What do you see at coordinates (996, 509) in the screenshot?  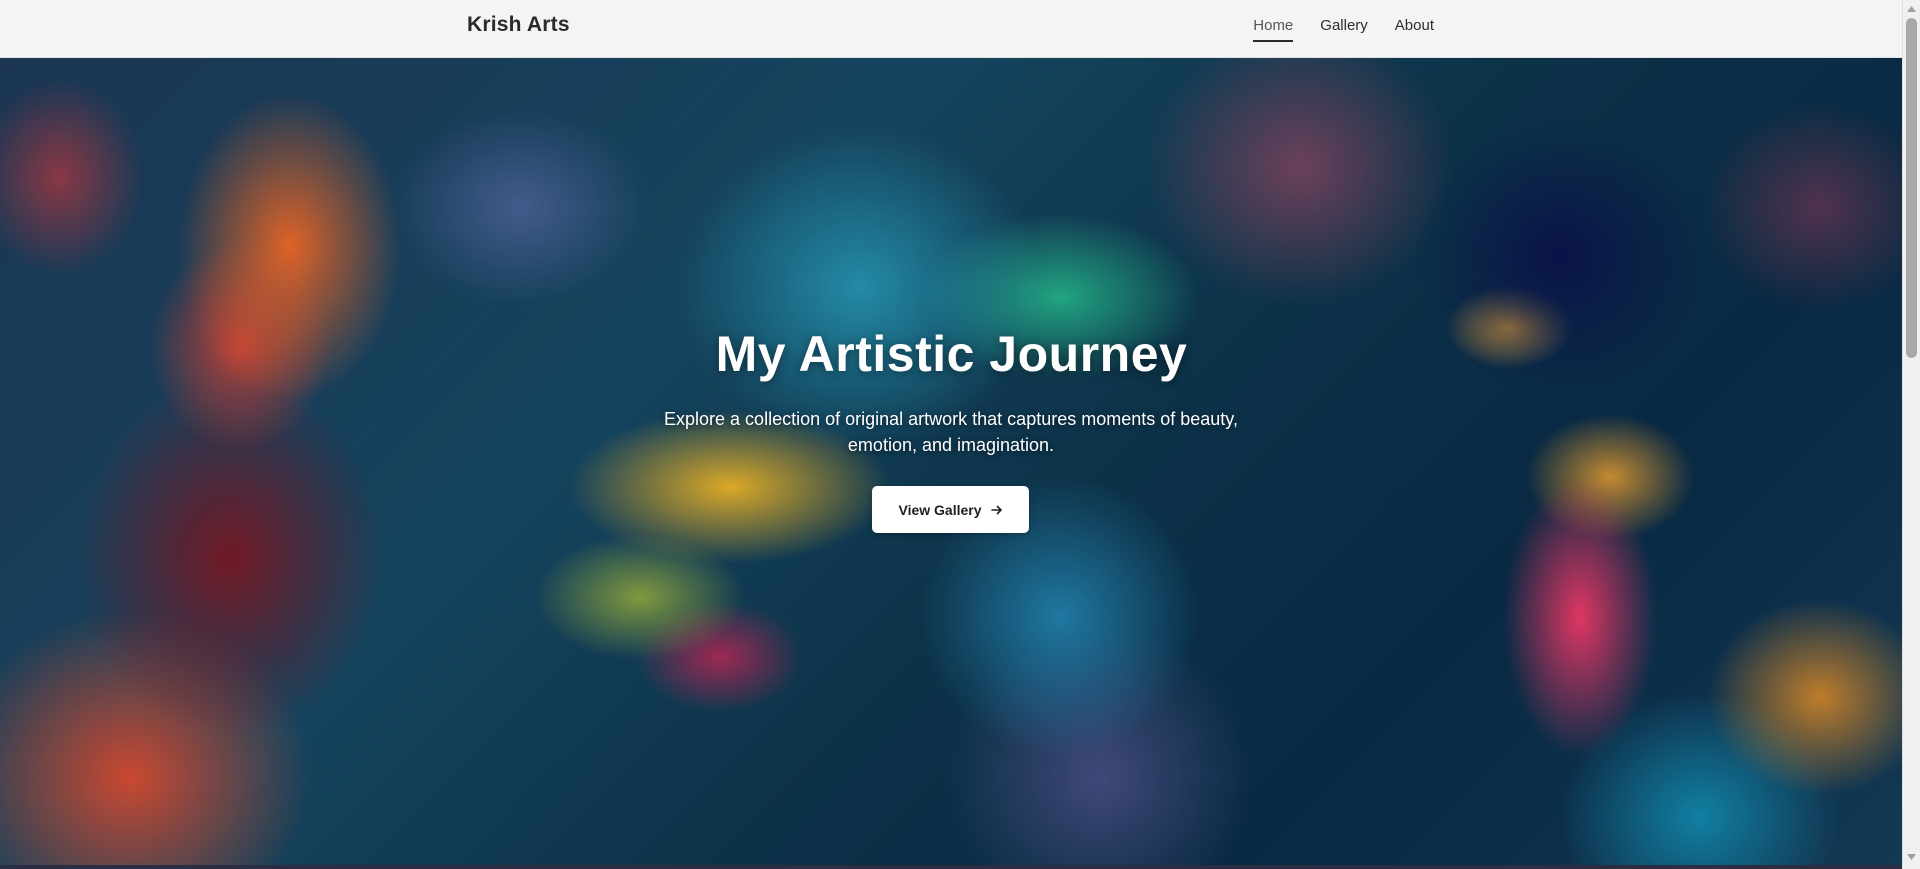 I see `arrow-right-icon` at bounding box center [996, 509].